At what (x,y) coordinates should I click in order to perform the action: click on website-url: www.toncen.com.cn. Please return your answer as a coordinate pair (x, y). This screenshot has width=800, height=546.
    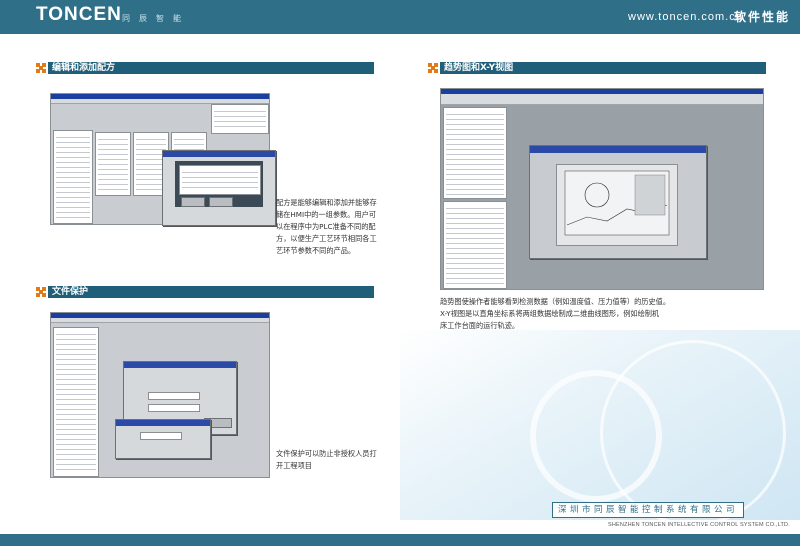
    Looking at the image, I should click on (685, 17).